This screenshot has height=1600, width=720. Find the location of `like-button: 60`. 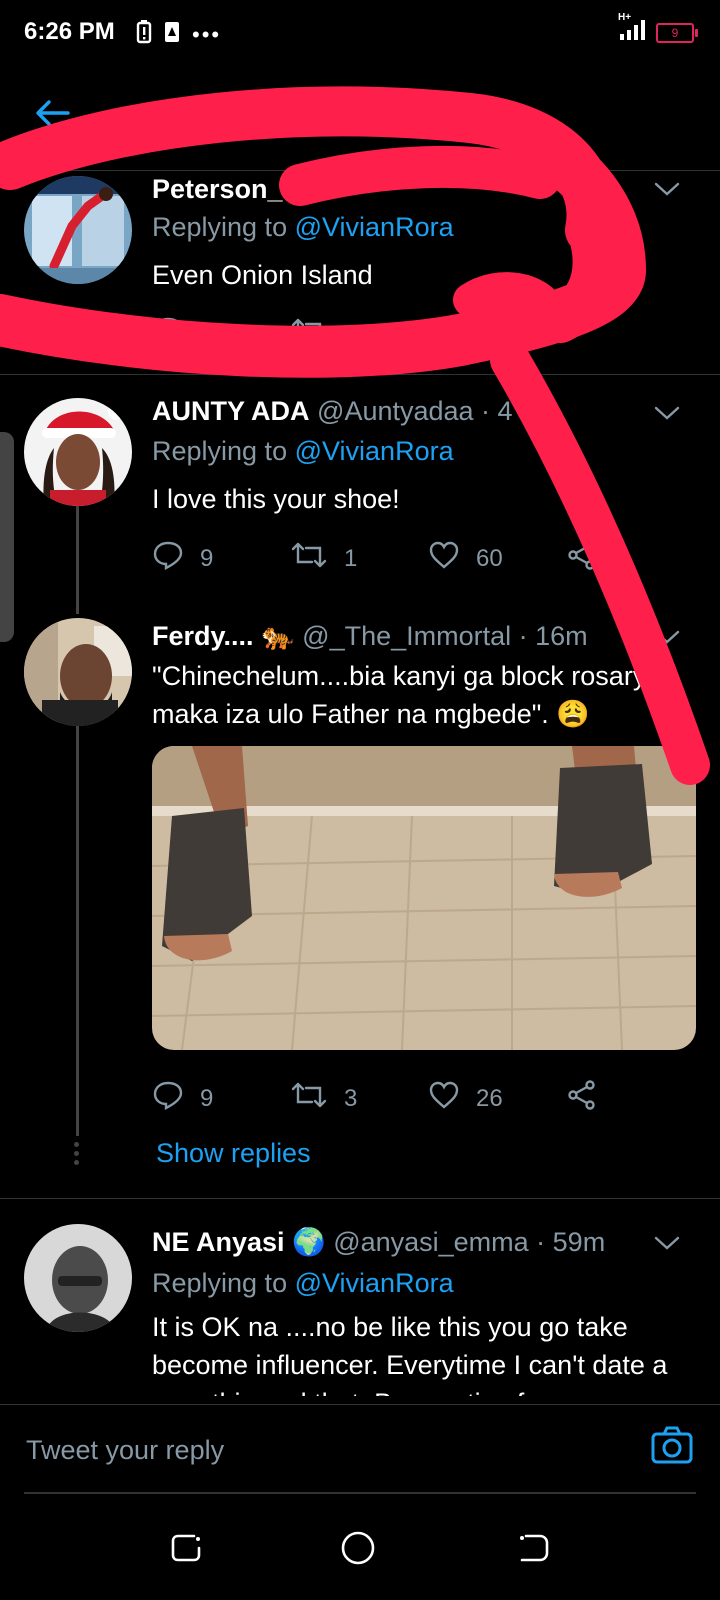

like-button: 60 is located at coordinates (497, 558).